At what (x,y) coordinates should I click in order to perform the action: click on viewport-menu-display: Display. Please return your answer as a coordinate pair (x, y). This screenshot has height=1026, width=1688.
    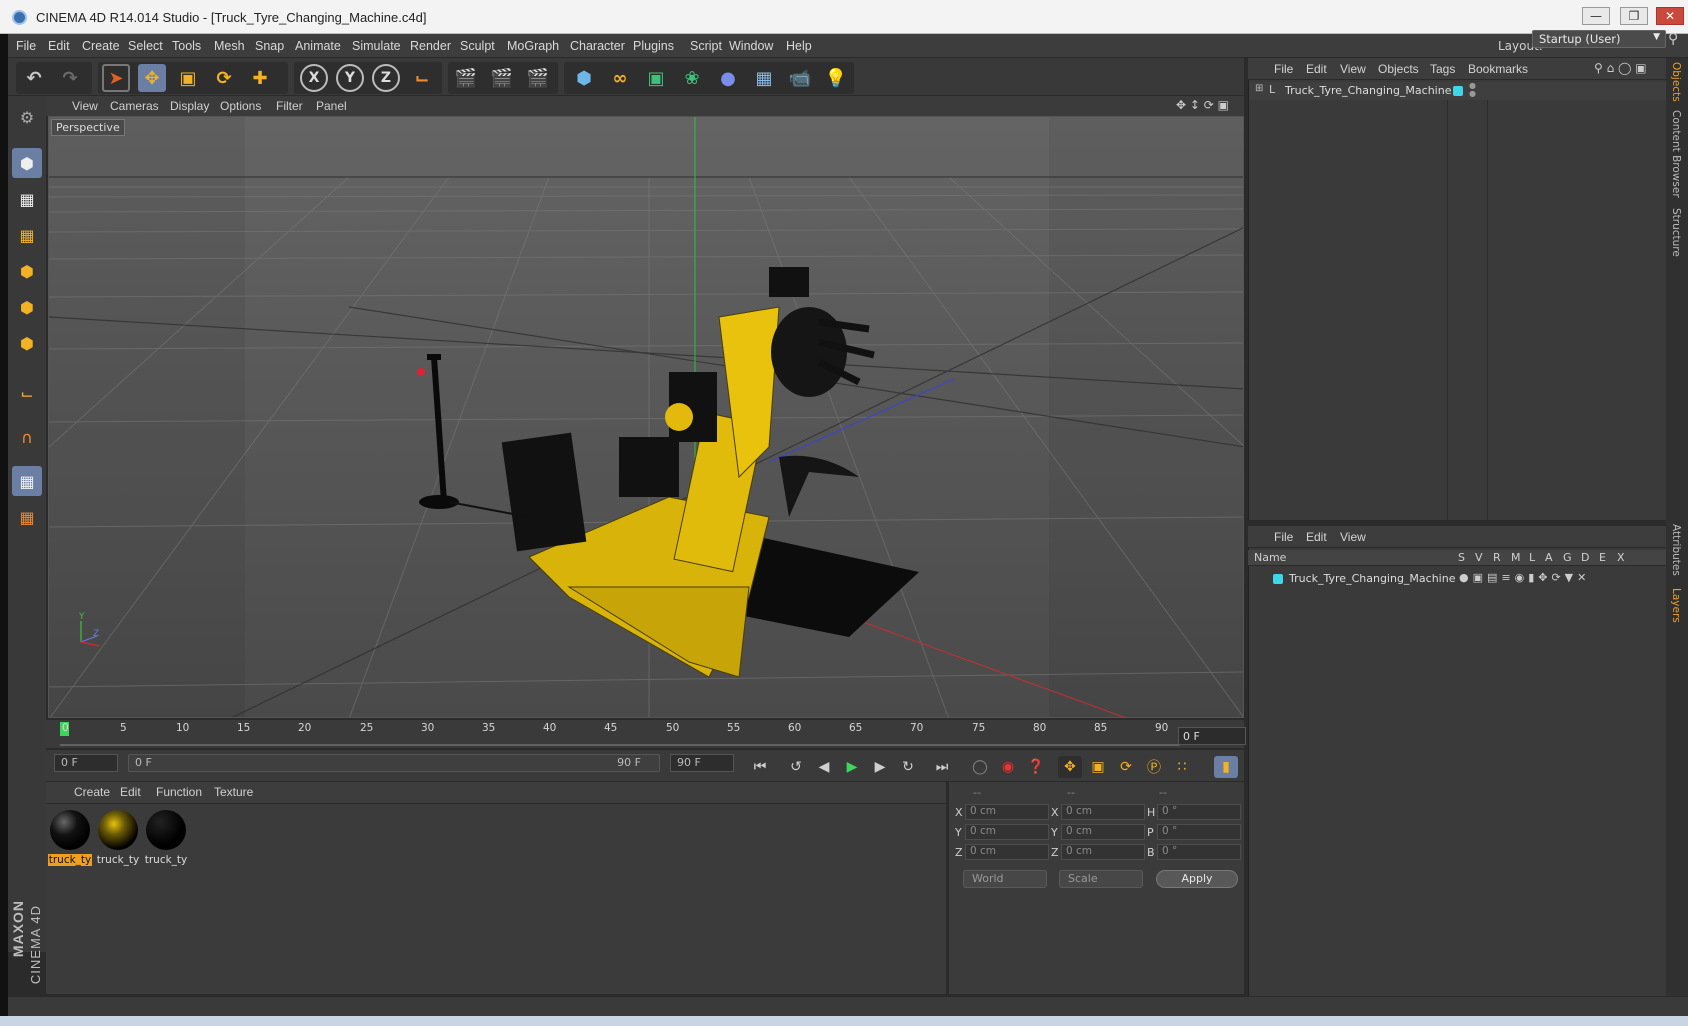
    Looking at the image, I should click on (189, 106).